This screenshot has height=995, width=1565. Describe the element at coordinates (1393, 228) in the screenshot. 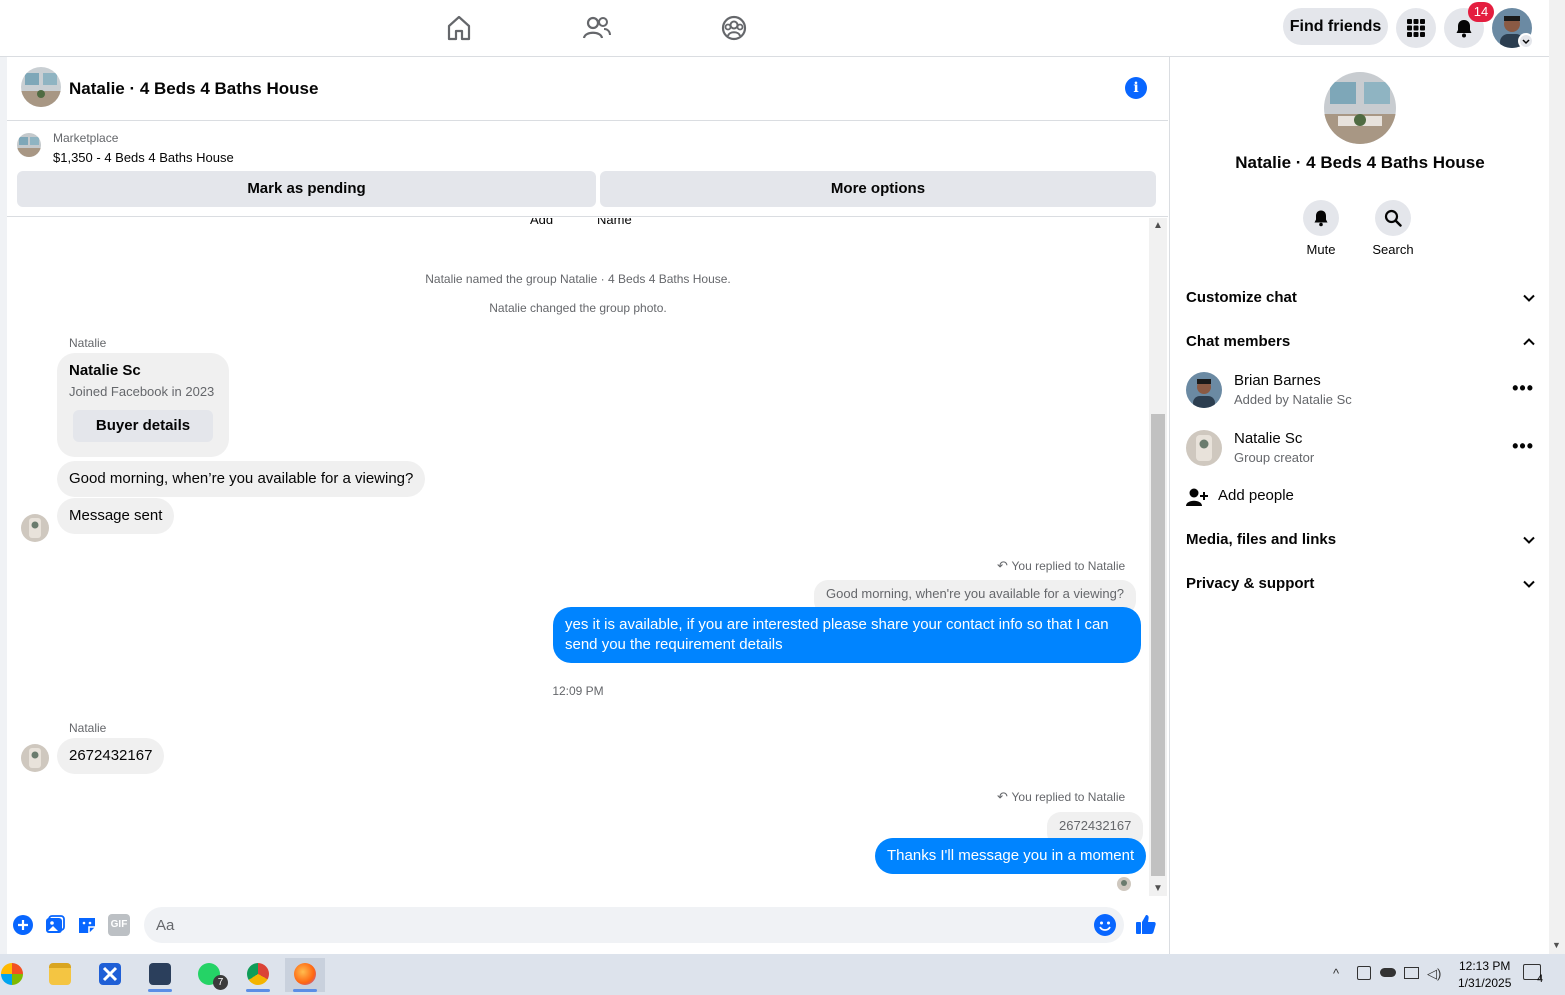

I see `search-button: Search` at that location.